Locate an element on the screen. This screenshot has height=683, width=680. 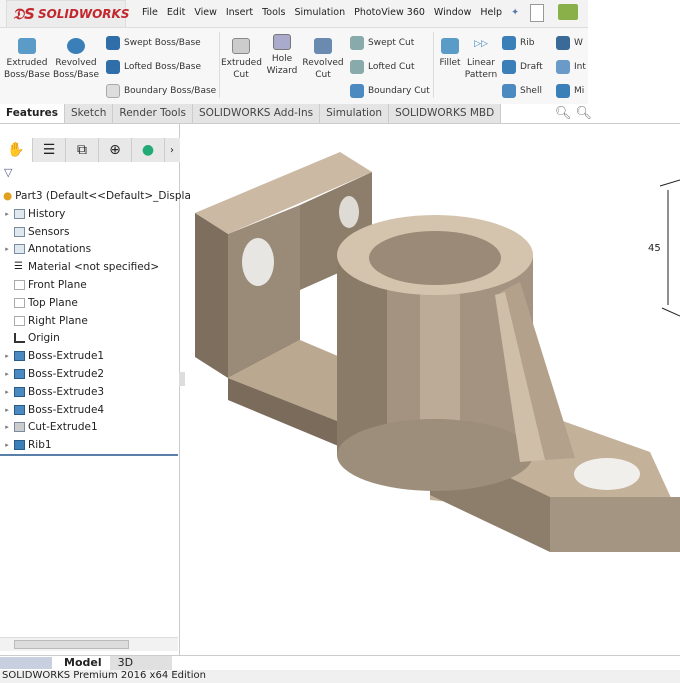
origin-icon is located at coordinates (19, 338).